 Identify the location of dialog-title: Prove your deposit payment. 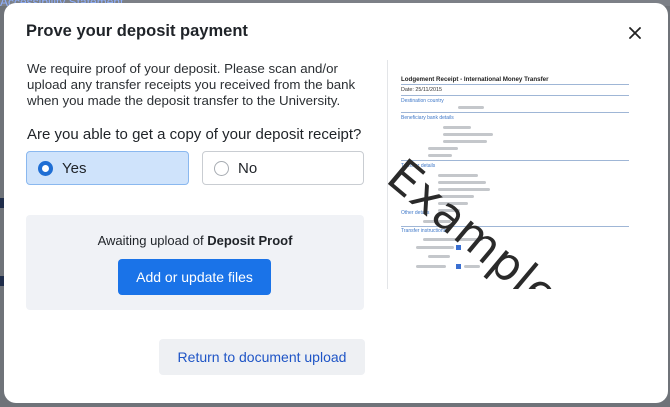
(137, 31).